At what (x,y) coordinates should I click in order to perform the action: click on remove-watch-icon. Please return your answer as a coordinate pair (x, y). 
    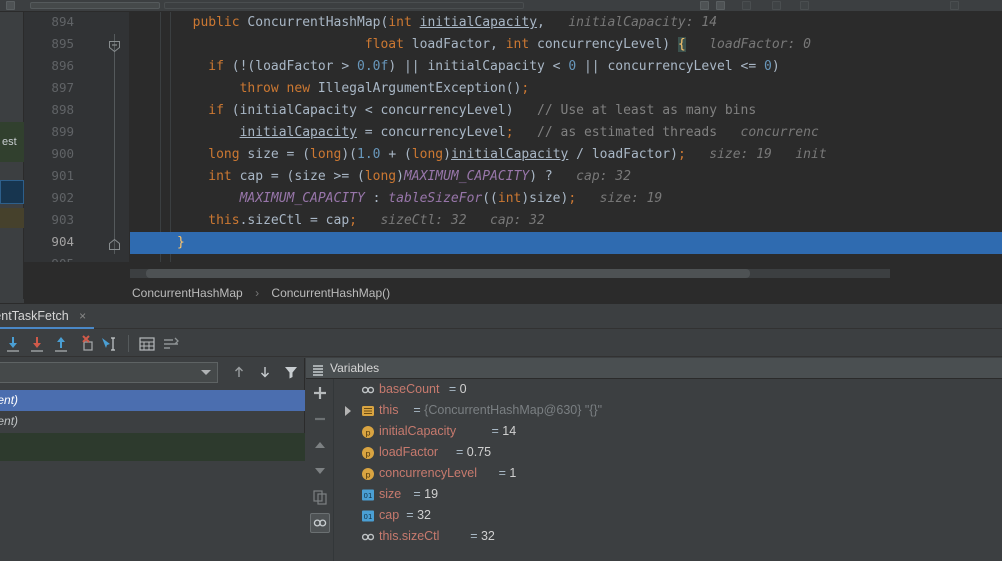
    Looking at the image, I should click on (320, 419).